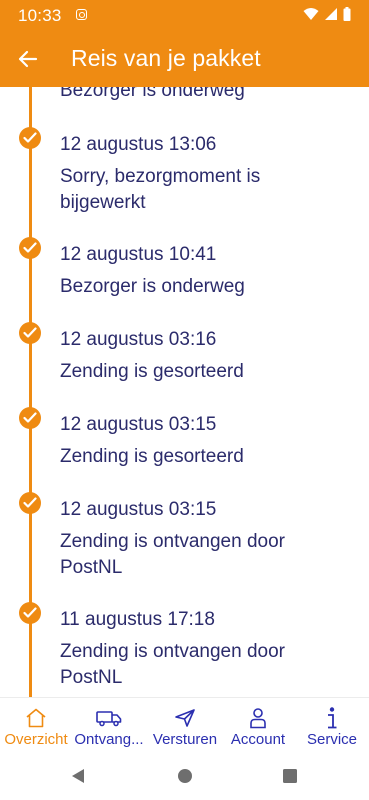  What do you see at coordinates (152, 286) in the screenshot?
I see `event-status: Bezorger is onderweg` at bounding box center [152, 286].